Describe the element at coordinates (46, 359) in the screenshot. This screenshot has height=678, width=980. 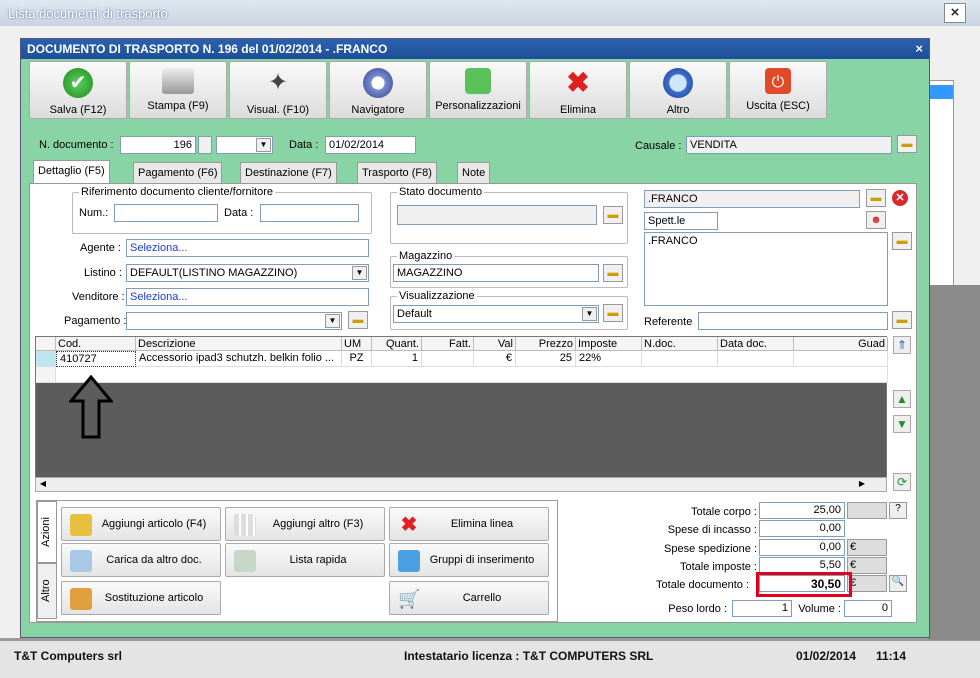
I see `row-selector` at that location.